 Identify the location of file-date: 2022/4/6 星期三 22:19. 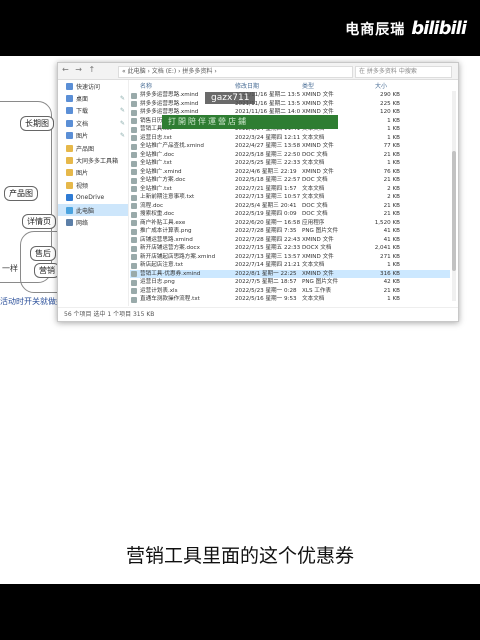
(266, 171).